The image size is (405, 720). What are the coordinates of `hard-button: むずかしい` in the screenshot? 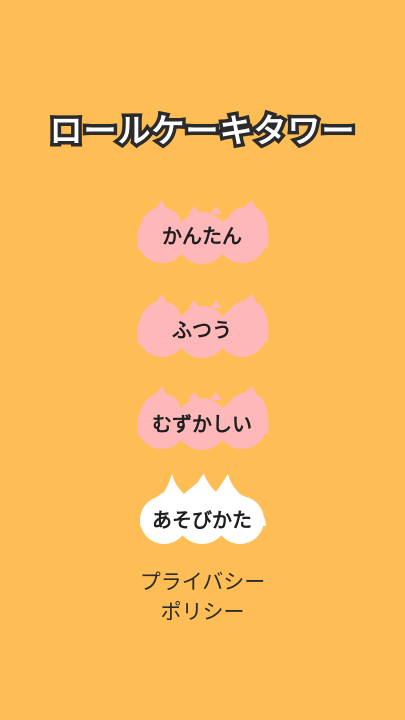 It's located at (202, 420).